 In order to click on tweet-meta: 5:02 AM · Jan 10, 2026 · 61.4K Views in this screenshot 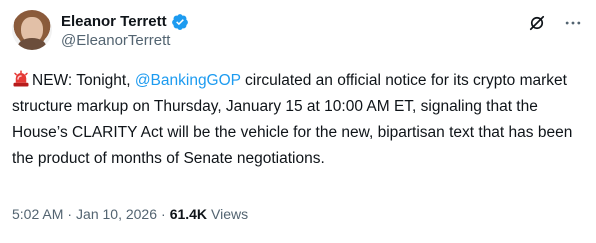, I will do `click(130, 214)`.